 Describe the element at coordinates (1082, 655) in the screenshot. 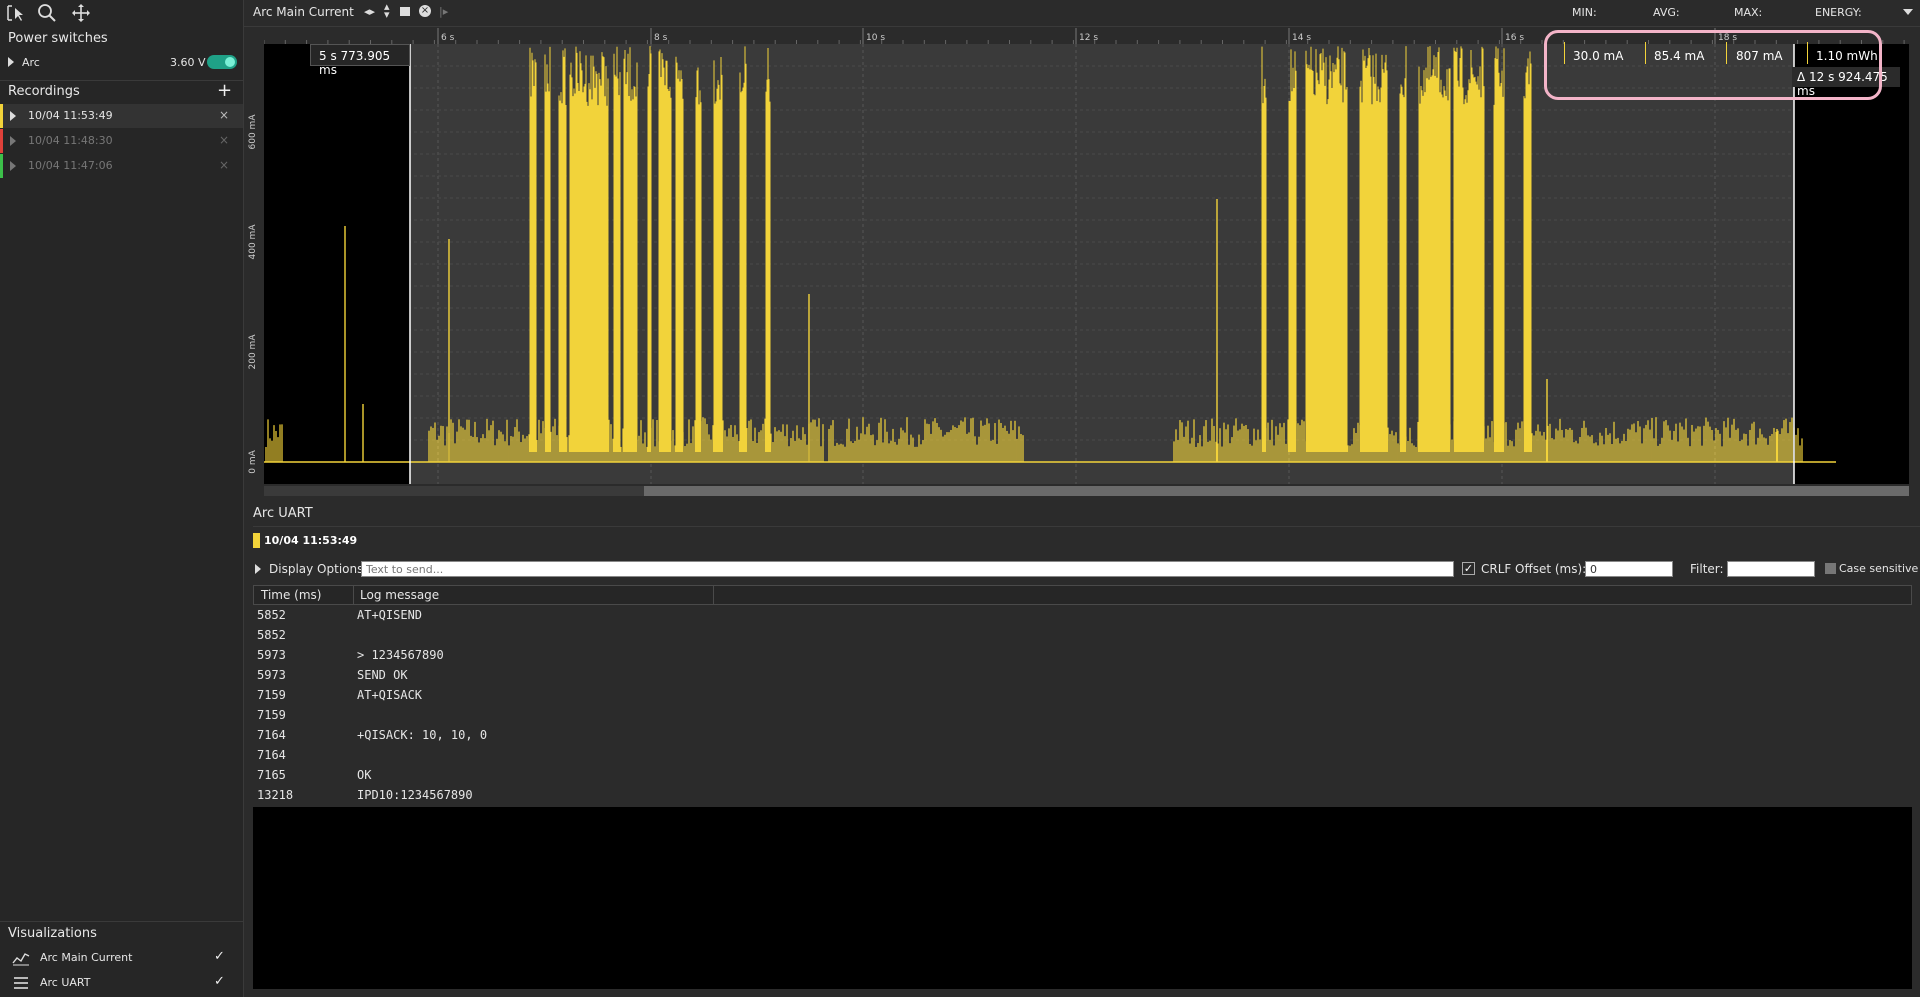

I see `log-row: 5973 > 1234567890` at that location.